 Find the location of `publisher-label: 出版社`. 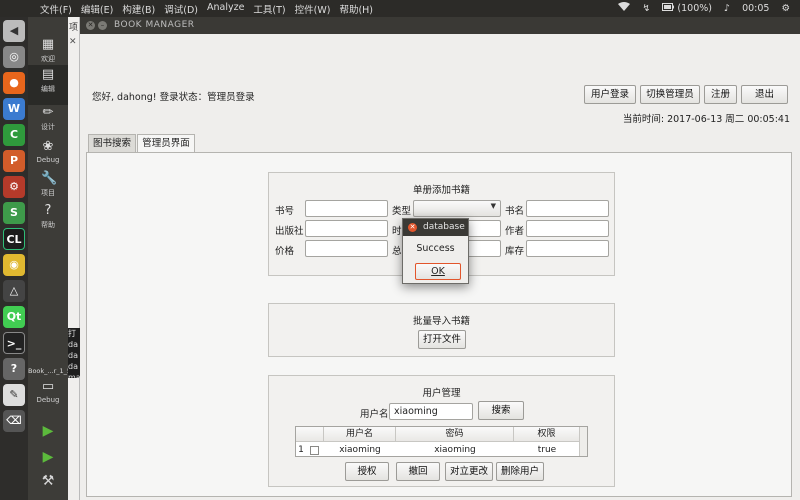

publisher-label: 出版社 is located at coordinates (289, 231).